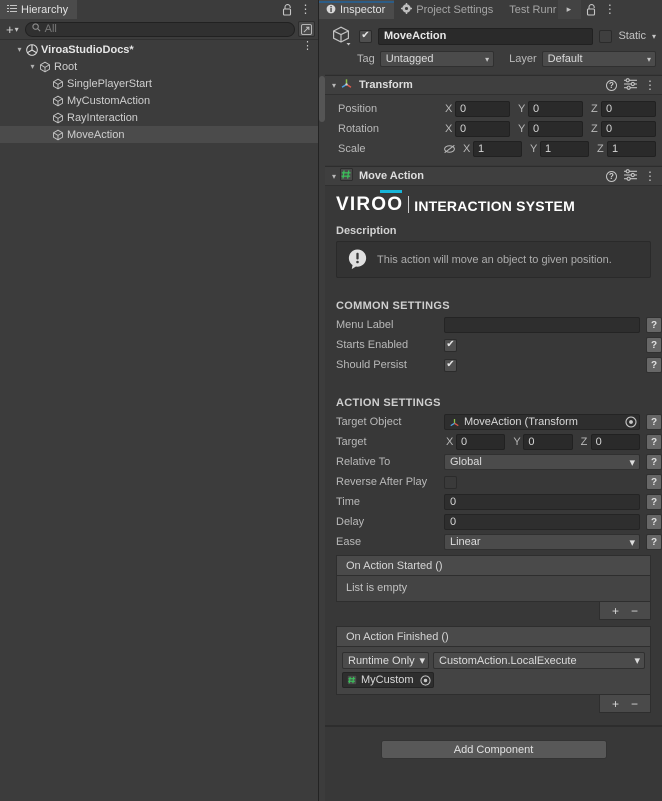 This screenshot has height=801, width=662. Describe the element at coordinates (602, 9) in the screenshot. I see `inspector-tab-icons-2: ⋮` at that location.